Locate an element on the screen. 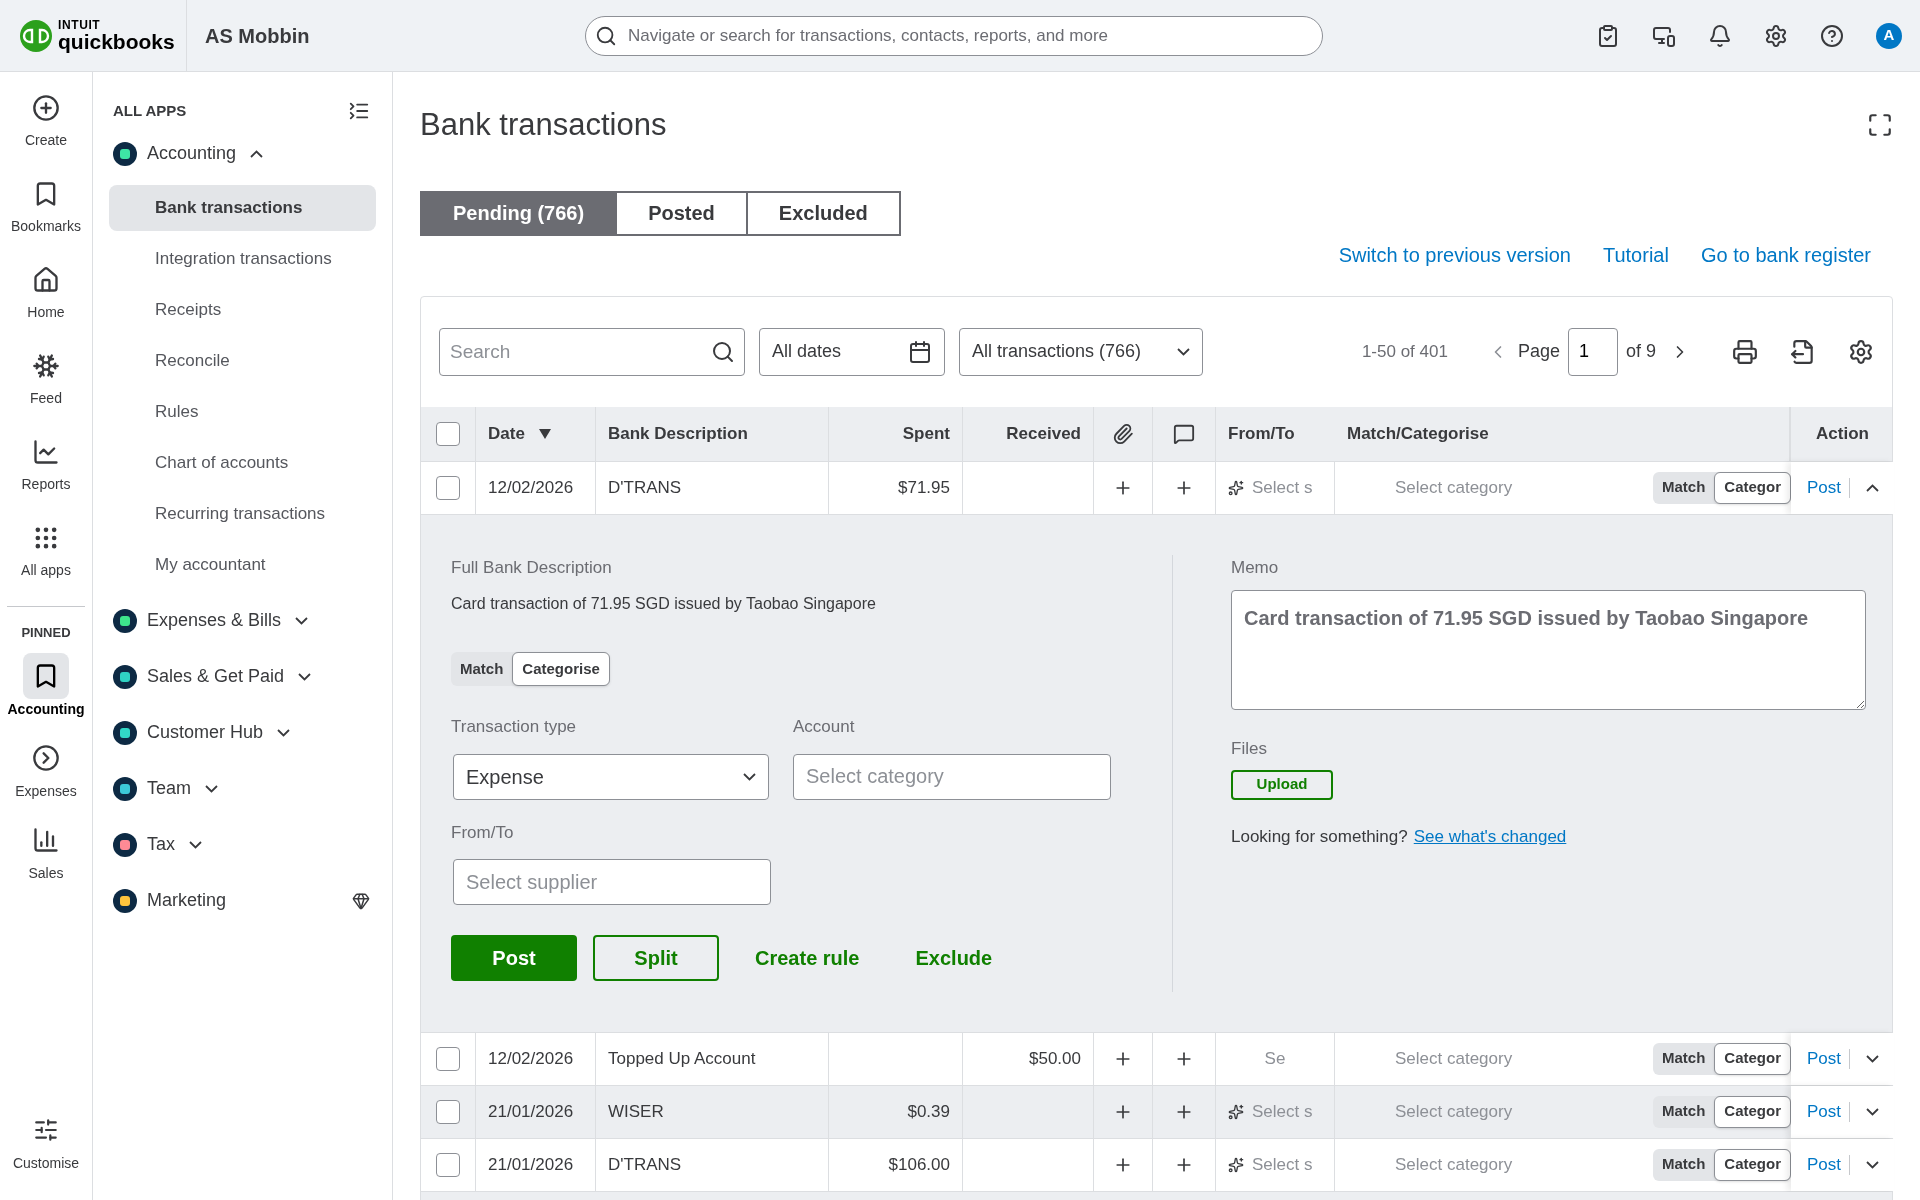  home-icon is located at coordinates (46, 280).